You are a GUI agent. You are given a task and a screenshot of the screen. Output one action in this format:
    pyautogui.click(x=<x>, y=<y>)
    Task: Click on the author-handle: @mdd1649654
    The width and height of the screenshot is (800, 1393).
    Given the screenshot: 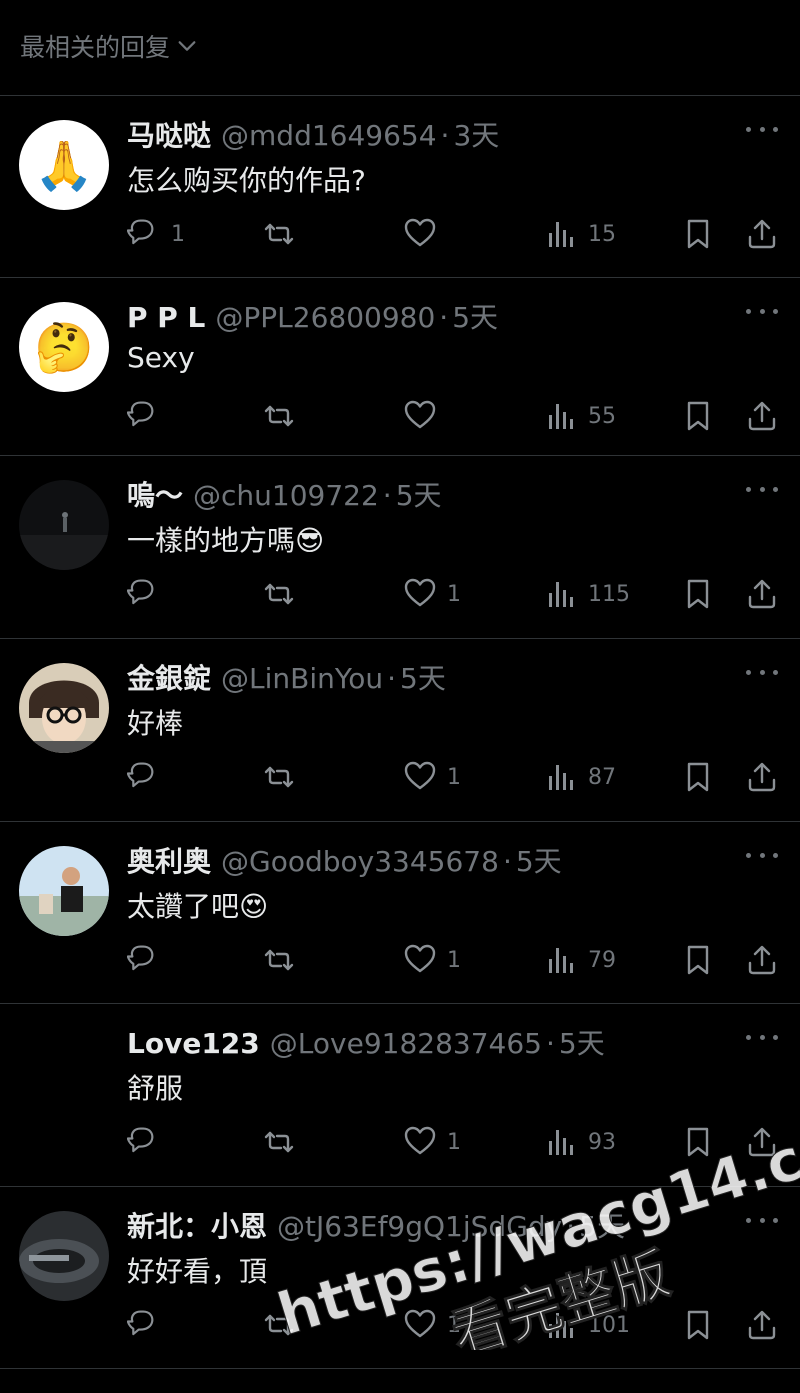 What is the action you would take?
    pyautogui.click(x=329, y=135)
    